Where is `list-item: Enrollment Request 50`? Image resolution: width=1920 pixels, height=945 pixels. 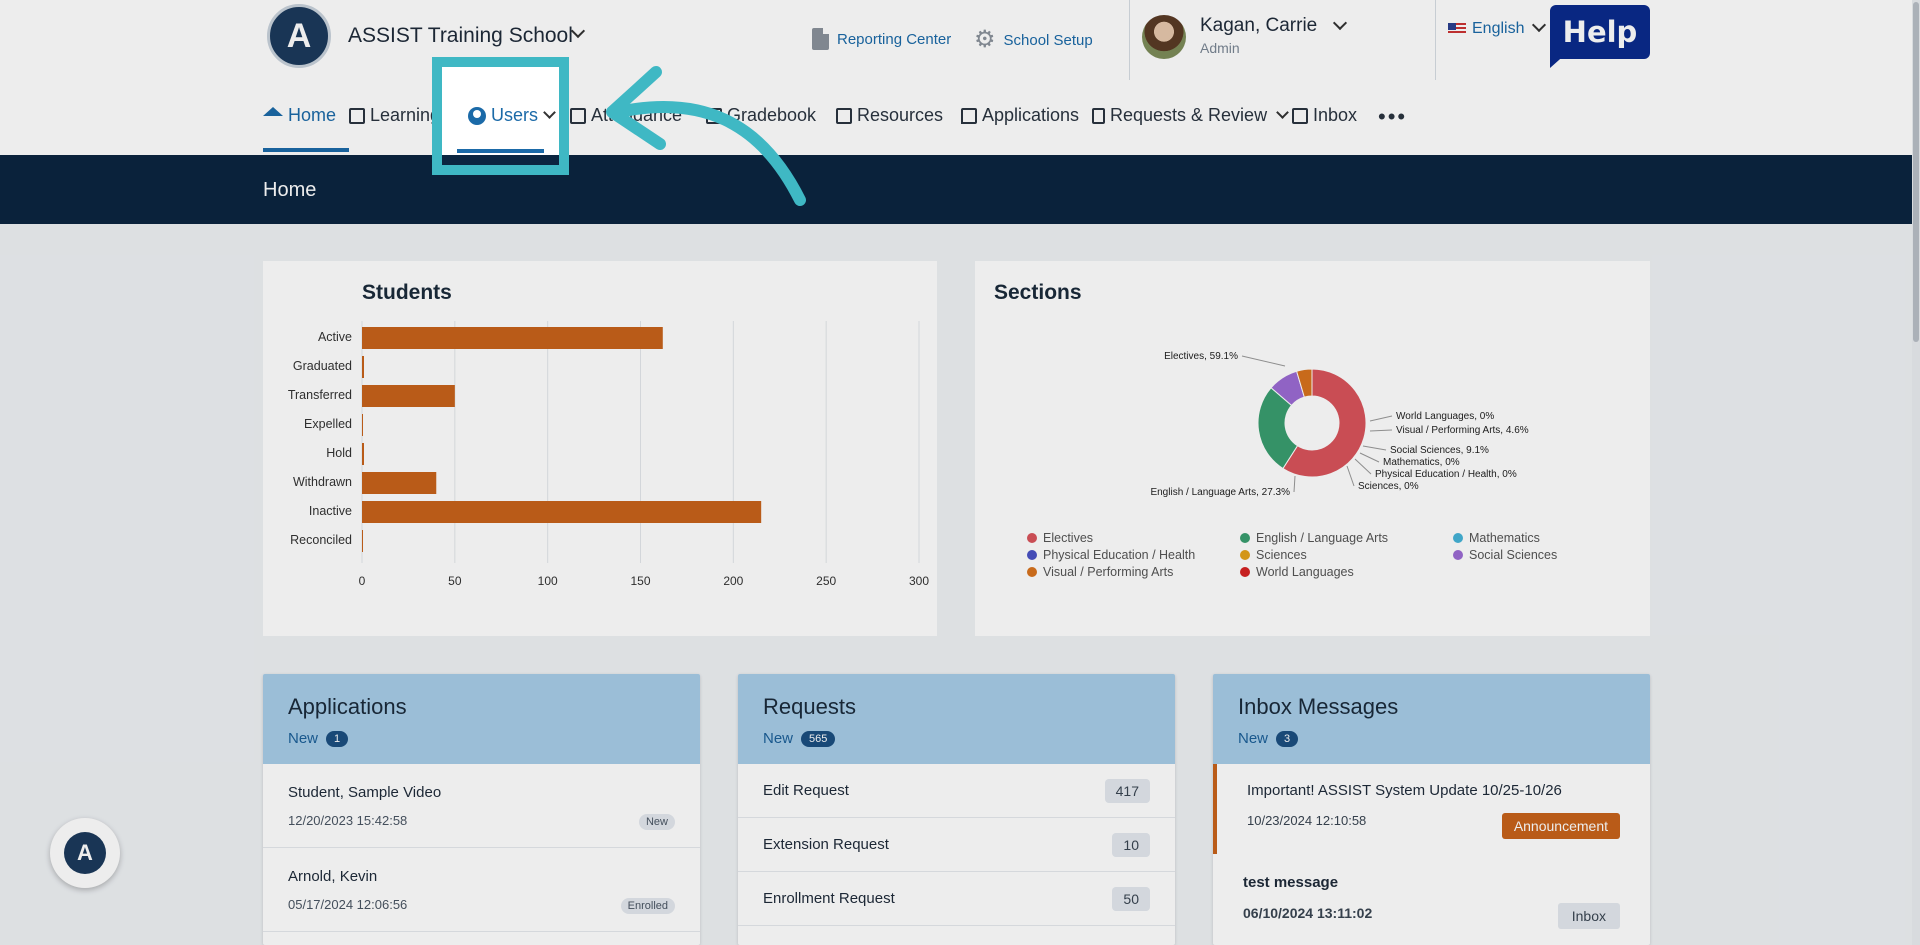 list-item: Enrollment Request 50 is located at coordinates (956, 899).